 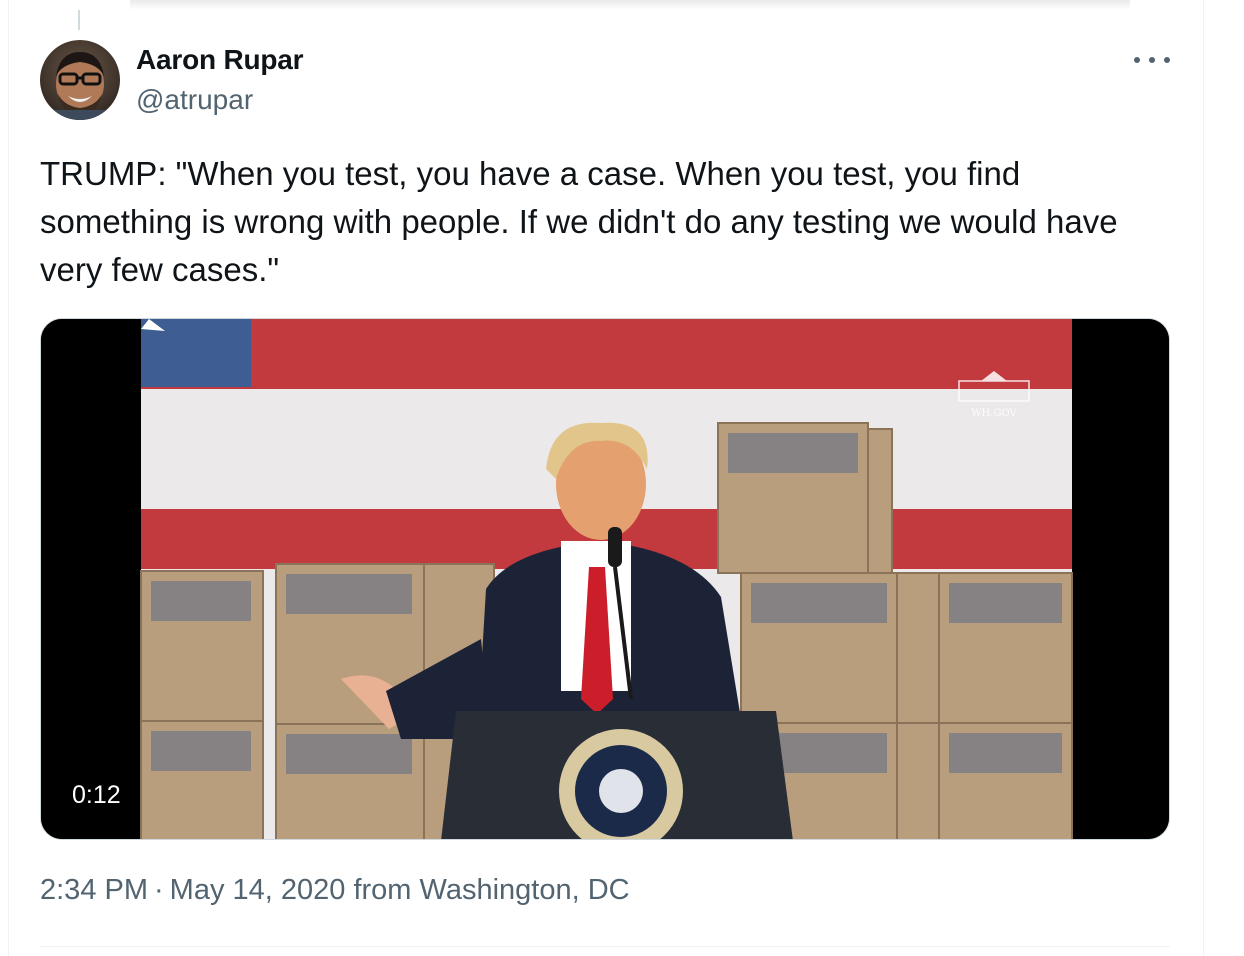 I want to click on avatar, so click(x=80, y=80).